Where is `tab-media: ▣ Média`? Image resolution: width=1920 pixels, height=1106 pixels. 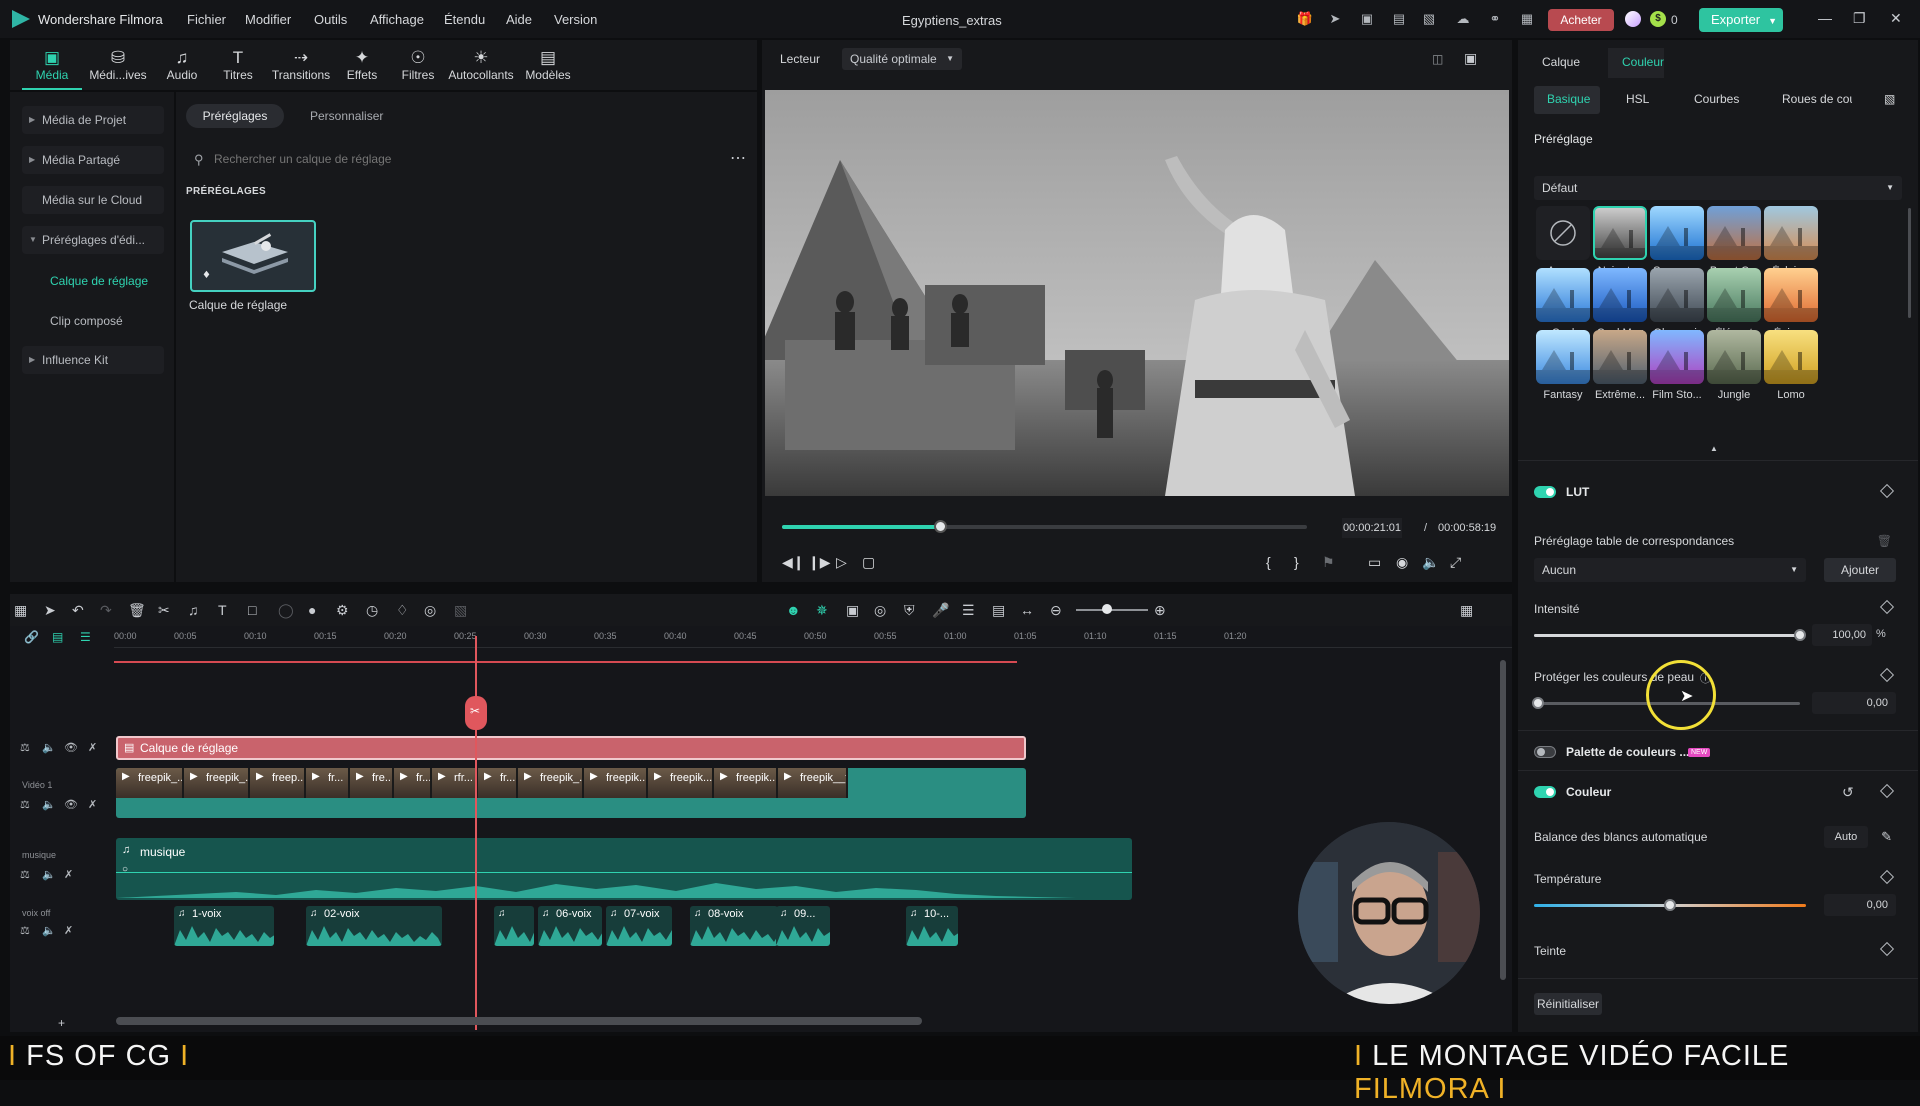
tab-media: ▣ Média is located at coordinates (52, 65).